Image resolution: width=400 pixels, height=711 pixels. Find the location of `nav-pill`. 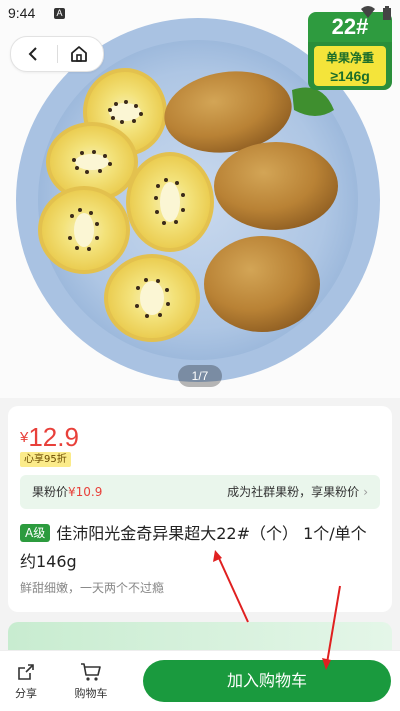

nav-pill is located at coordinates (57, 54).